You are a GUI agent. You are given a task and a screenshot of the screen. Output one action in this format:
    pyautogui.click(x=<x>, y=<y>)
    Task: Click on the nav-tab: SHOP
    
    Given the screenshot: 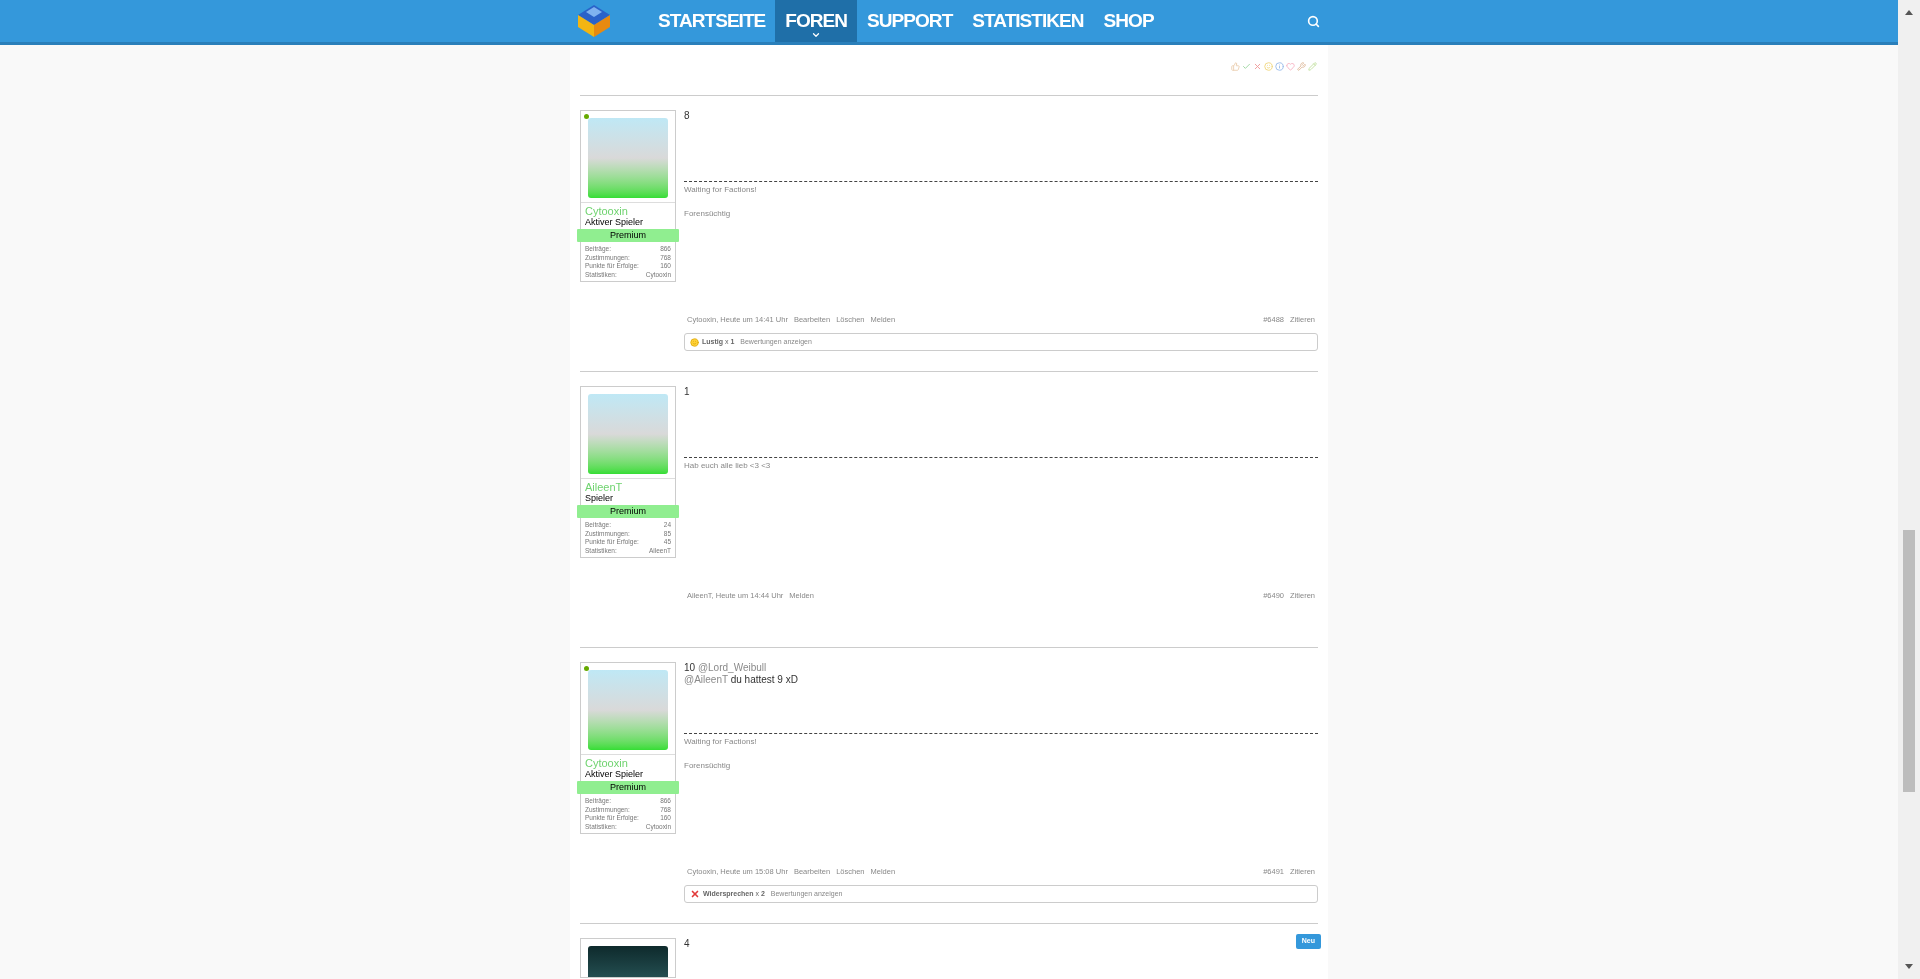 What is the action you would take?
    pyautogui.click(x=1128, y=21)
    